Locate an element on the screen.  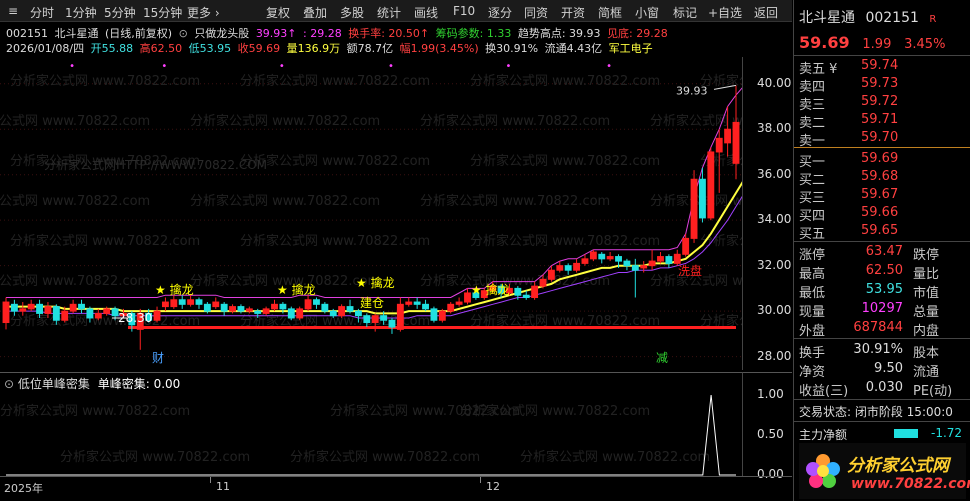
bar-low: 低53.95 is located at coordinates (210, 48).